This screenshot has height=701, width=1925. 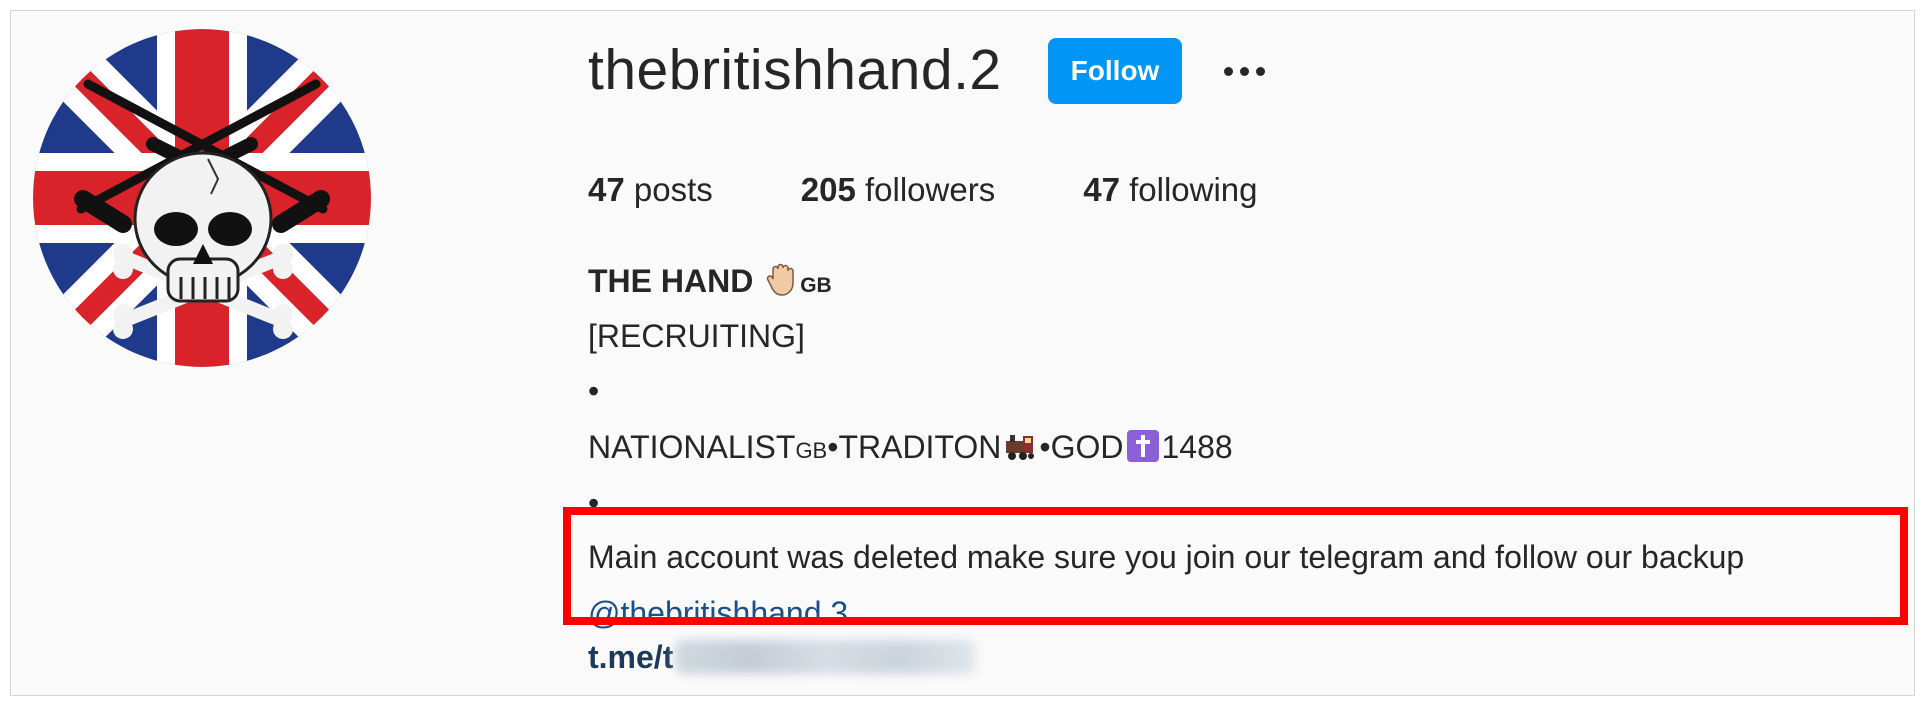 I want to click on redacted-blur, so click(x=825, y=657).